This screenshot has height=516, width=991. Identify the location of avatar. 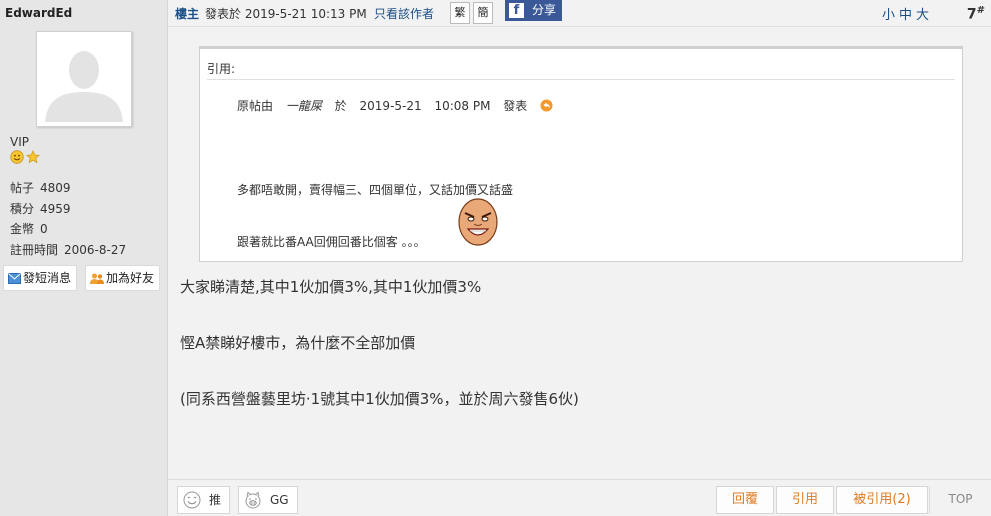
(84, 79).